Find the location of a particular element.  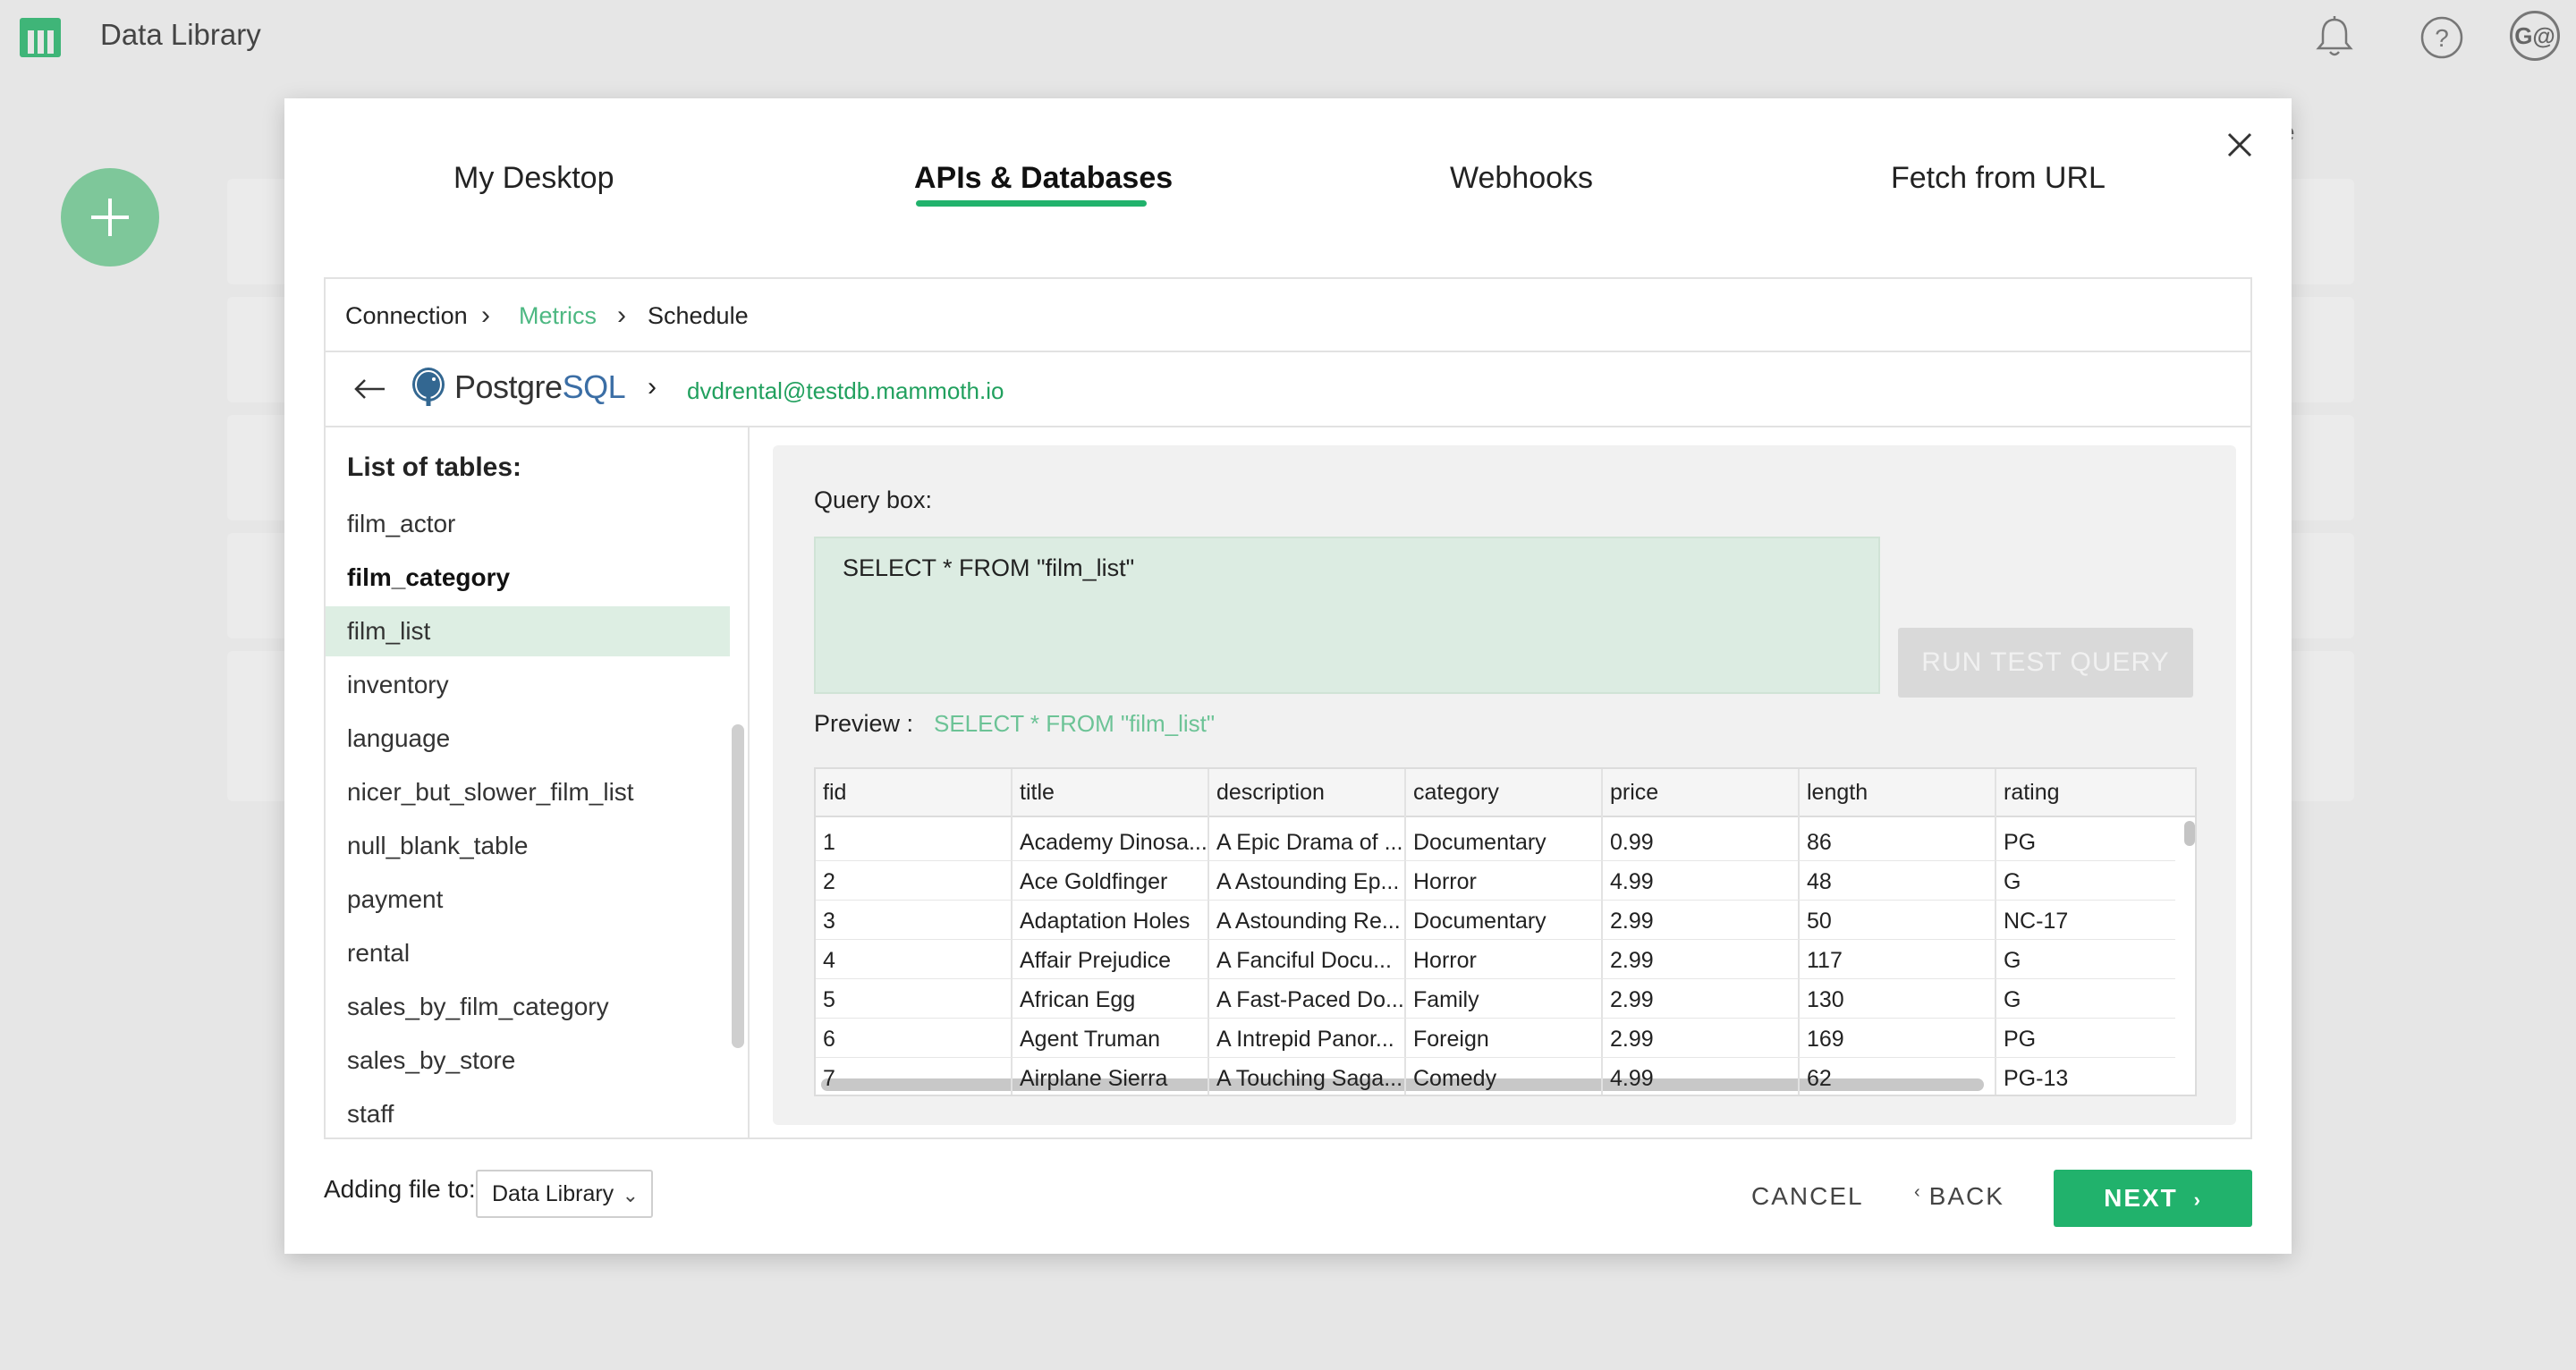

table-list-item: staff is located at coordinates (528, 1114).